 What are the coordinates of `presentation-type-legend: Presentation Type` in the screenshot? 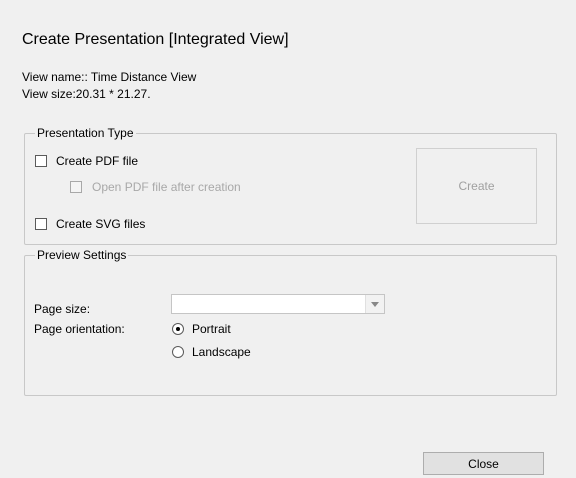 It's located at (85, 133).